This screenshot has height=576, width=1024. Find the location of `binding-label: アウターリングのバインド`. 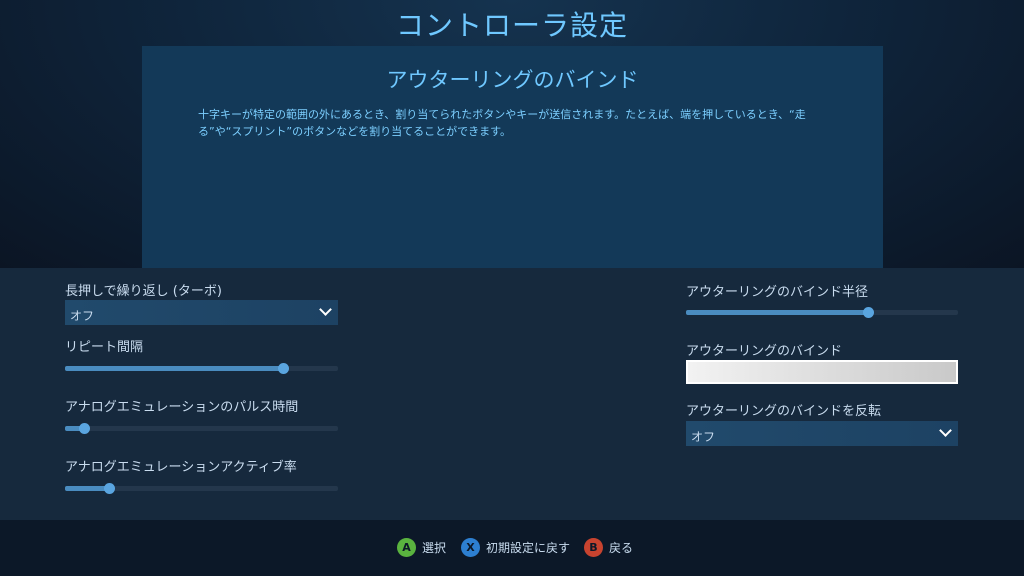

binding-label: アウターリングのバインド is located at coordinates (764, 351).